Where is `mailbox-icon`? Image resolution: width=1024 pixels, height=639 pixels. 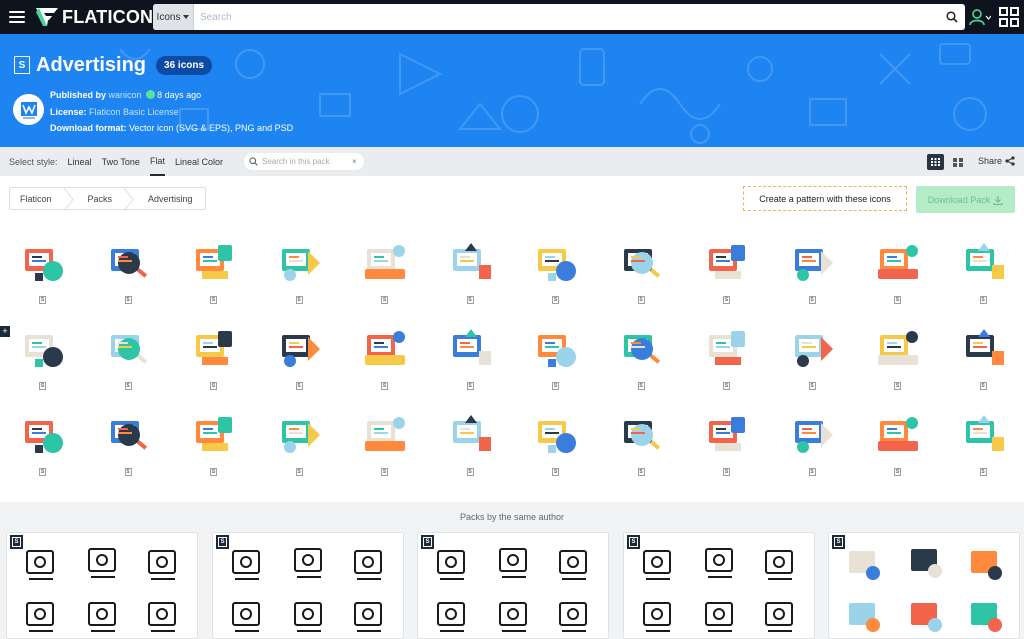 mailbox-icon is located at coordinates (129, 435).